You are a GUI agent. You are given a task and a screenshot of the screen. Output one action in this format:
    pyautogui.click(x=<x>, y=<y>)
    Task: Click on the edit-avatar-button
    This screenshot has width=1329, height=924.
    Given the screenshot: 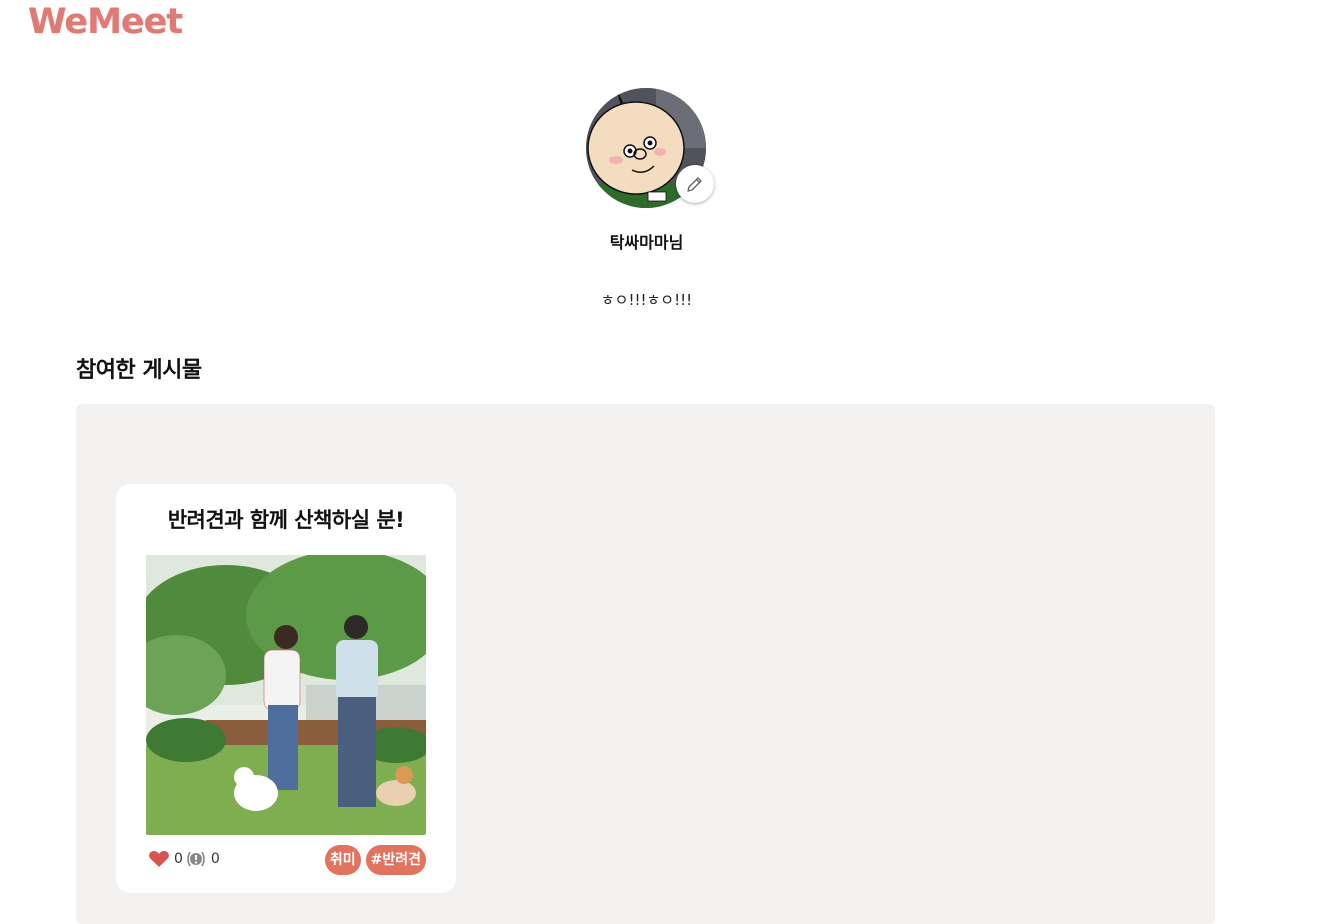 What is the action you would take?
    pyautogui.click(x=694, y=184)
    